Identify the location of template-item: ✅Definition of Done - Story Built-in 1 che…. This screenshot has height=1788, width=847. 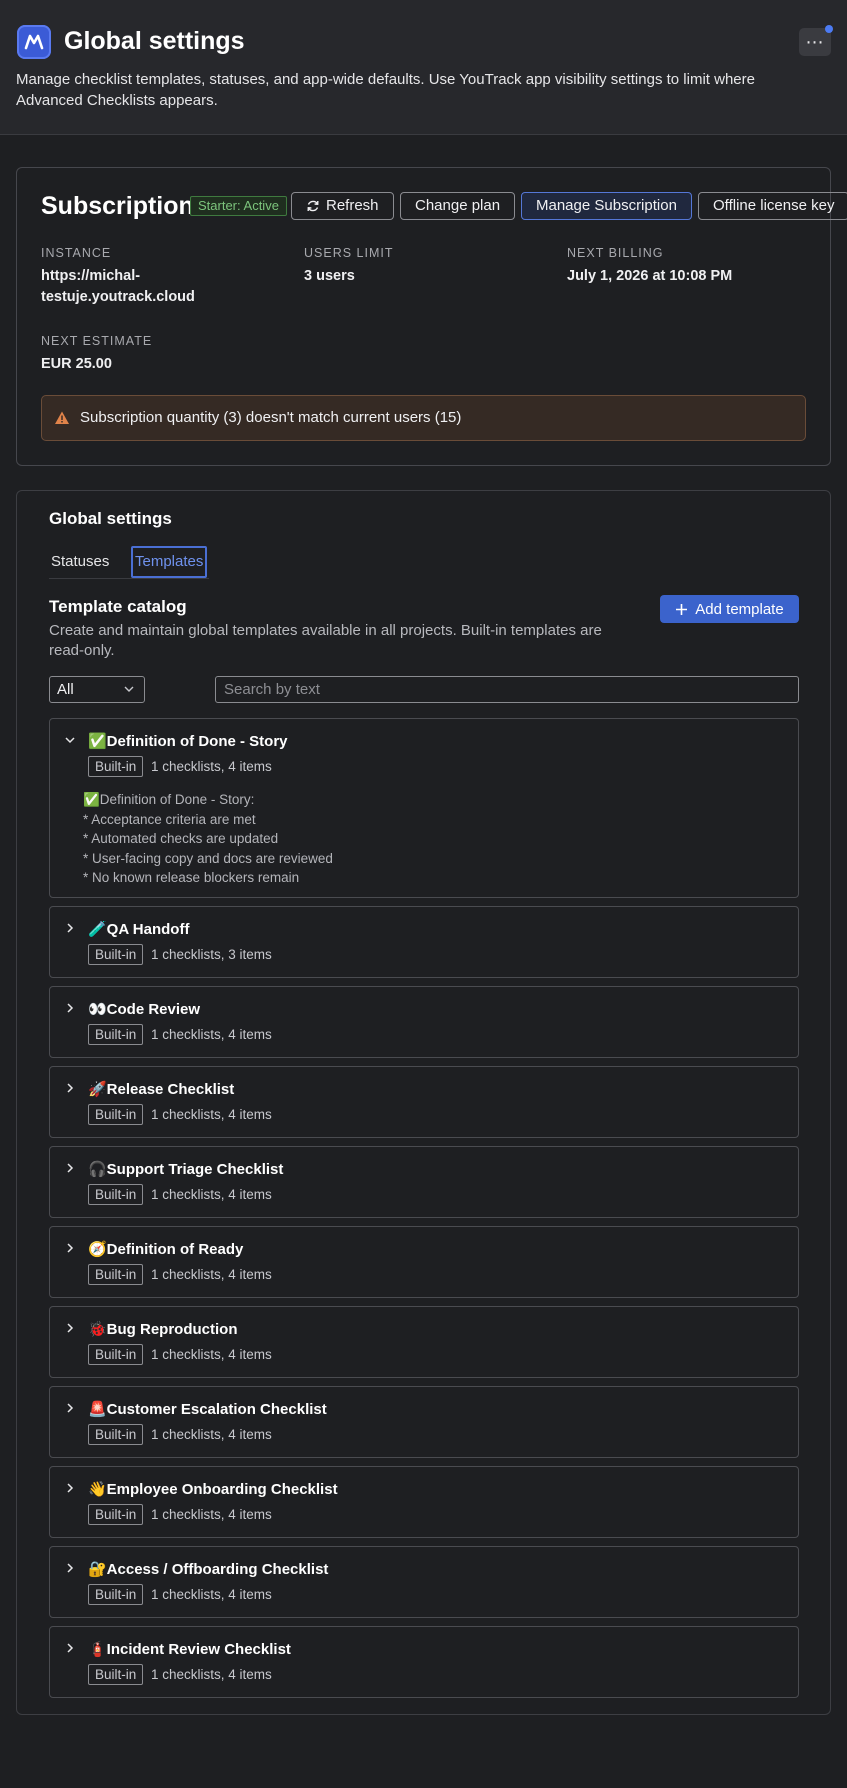
(424, 808).